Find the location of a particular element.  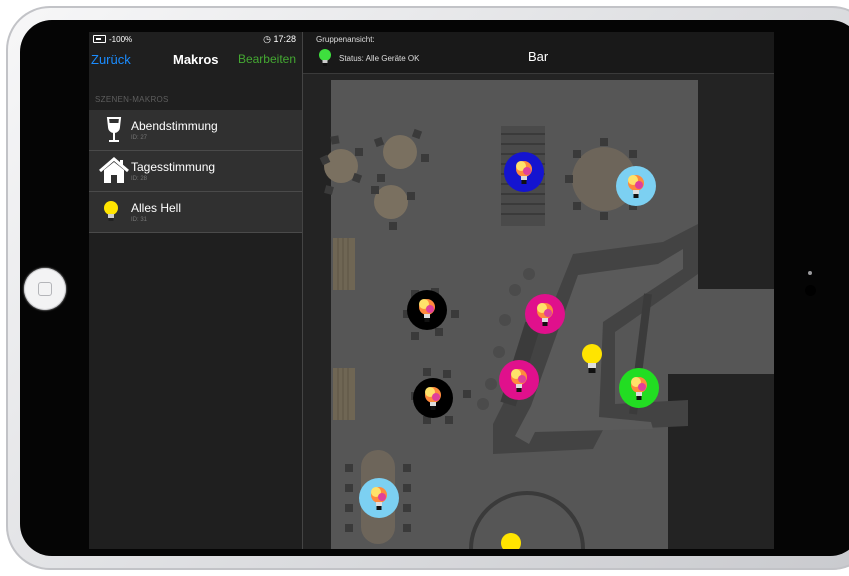

clock: ◷ 17:28 is located at coordinates (279, 39).